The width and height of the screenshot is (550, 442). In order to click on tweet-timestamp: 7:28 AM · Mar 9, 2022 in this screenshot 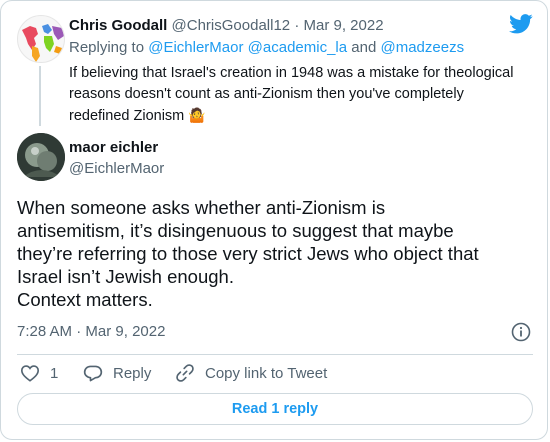, I will do `click(91, 332)`.